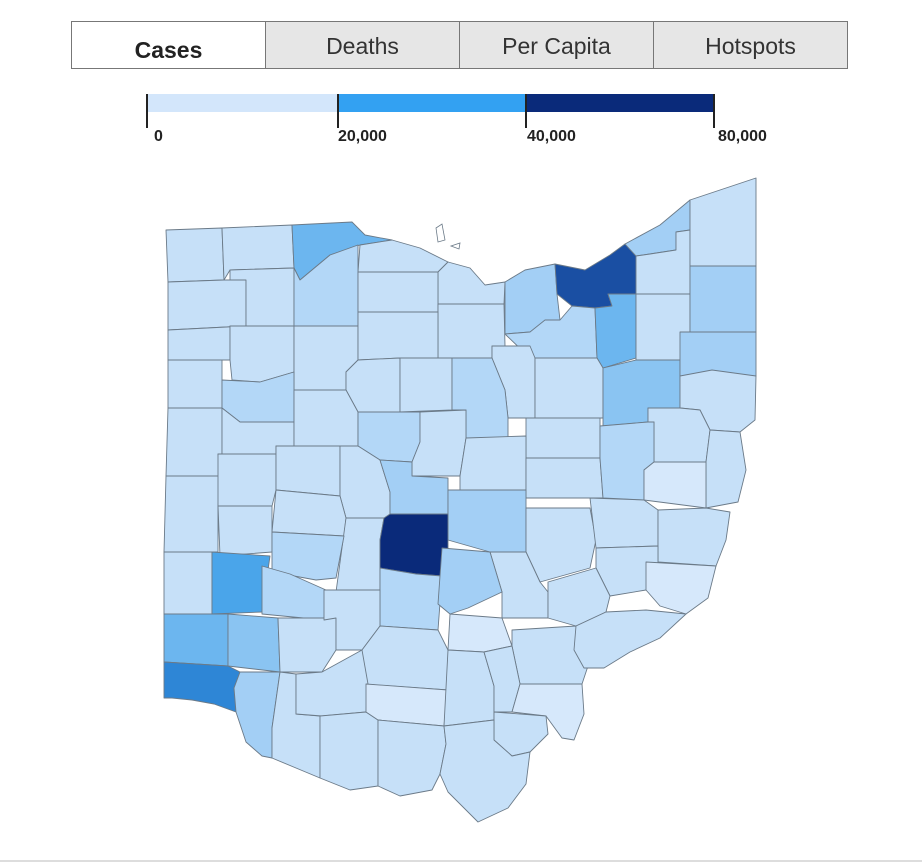 Image resolution: width=922 pixels, height=864 pixels. Describe the element at coordinates (398, 292) in the screenshot. I see `county-sandusky` at that location.